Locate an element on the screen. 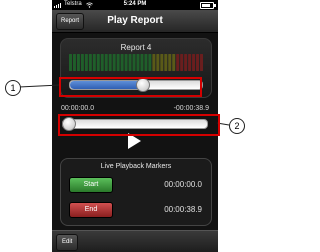  callout-2: 2 is located at coordinates (237, 126).